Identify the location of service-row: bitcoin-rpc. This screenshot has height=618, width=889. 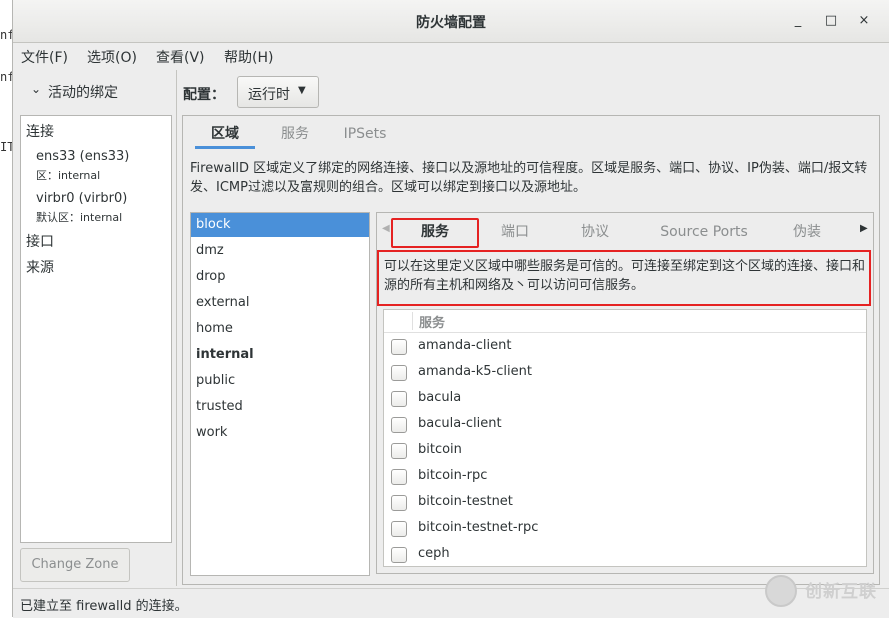
(625, 477).